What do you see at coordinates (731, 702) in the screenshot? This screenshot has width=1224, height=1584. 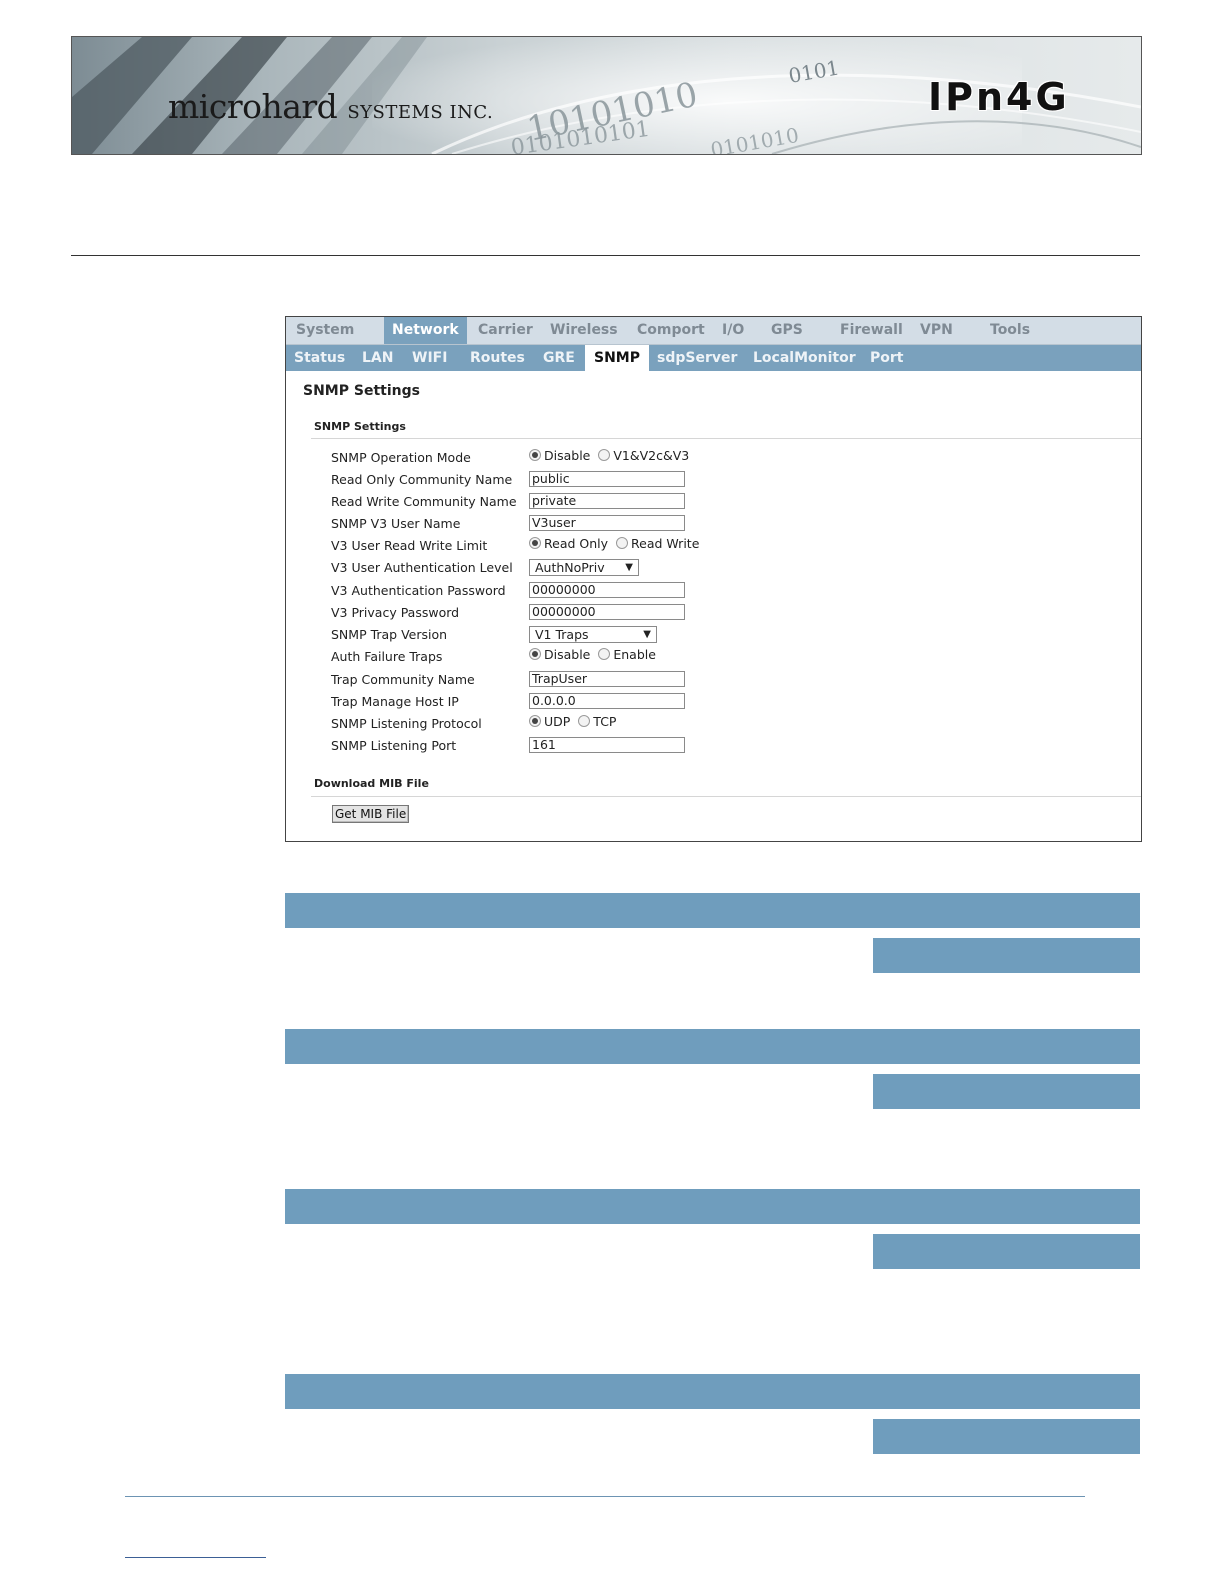 I see `row-trap-host-ip: Trap Manage Host IP 0.0.0.0` at bounding box center [731, 702].